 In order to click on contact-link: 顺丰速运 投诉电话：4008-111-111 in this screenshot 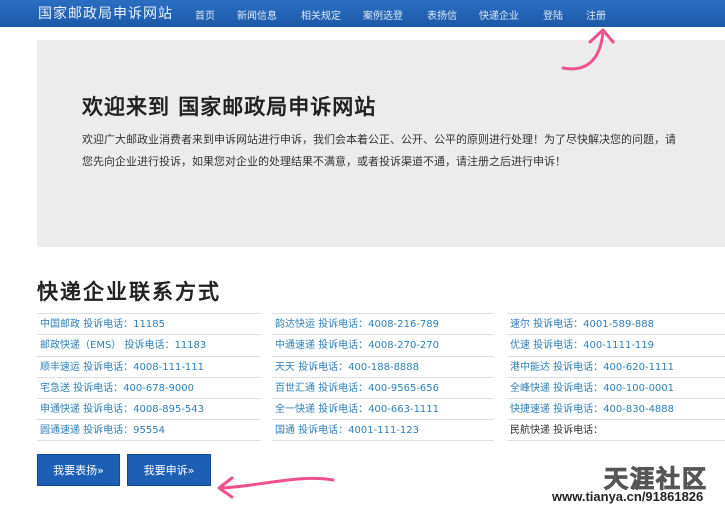, I will do `click(149, 366)`.